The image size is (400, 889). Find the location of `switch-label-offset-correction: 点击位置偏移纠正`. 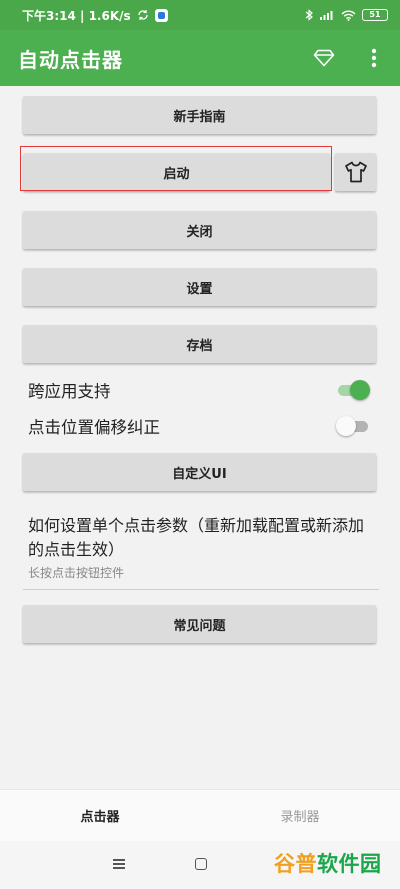

switch-label-offset-correction: 点击位置偏移纠正 is located at coordinates (94, 427).